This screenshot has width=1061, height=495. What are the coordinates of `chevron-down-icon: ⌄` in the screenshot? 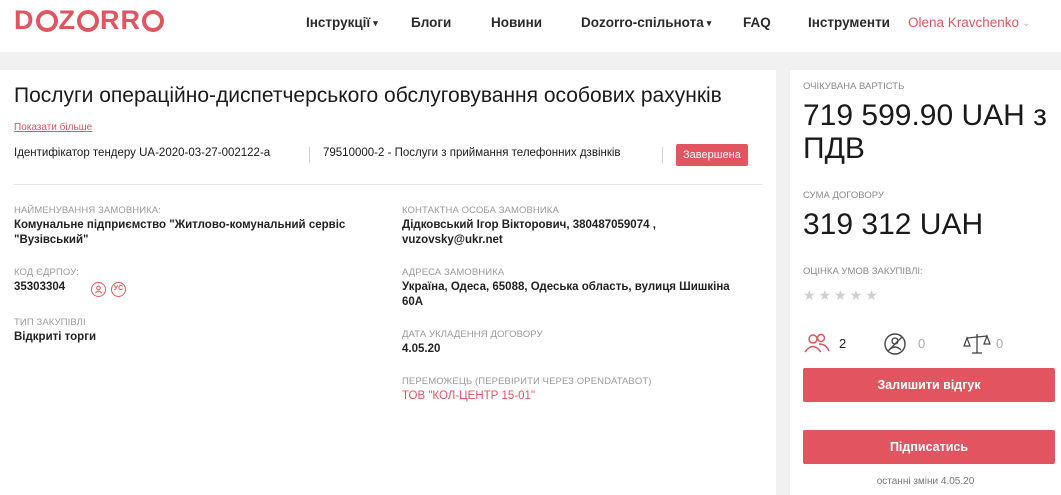 It's located at (1026, 23).